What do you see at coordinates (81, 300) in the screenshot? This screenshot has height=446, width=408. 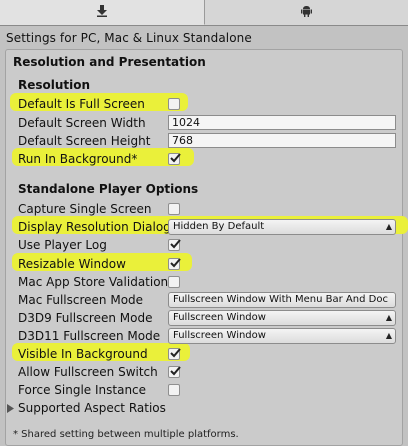 I see `mac-fullscreen-mode-label: Mac Fullscreen Mode` at bounding box center [81, 300].